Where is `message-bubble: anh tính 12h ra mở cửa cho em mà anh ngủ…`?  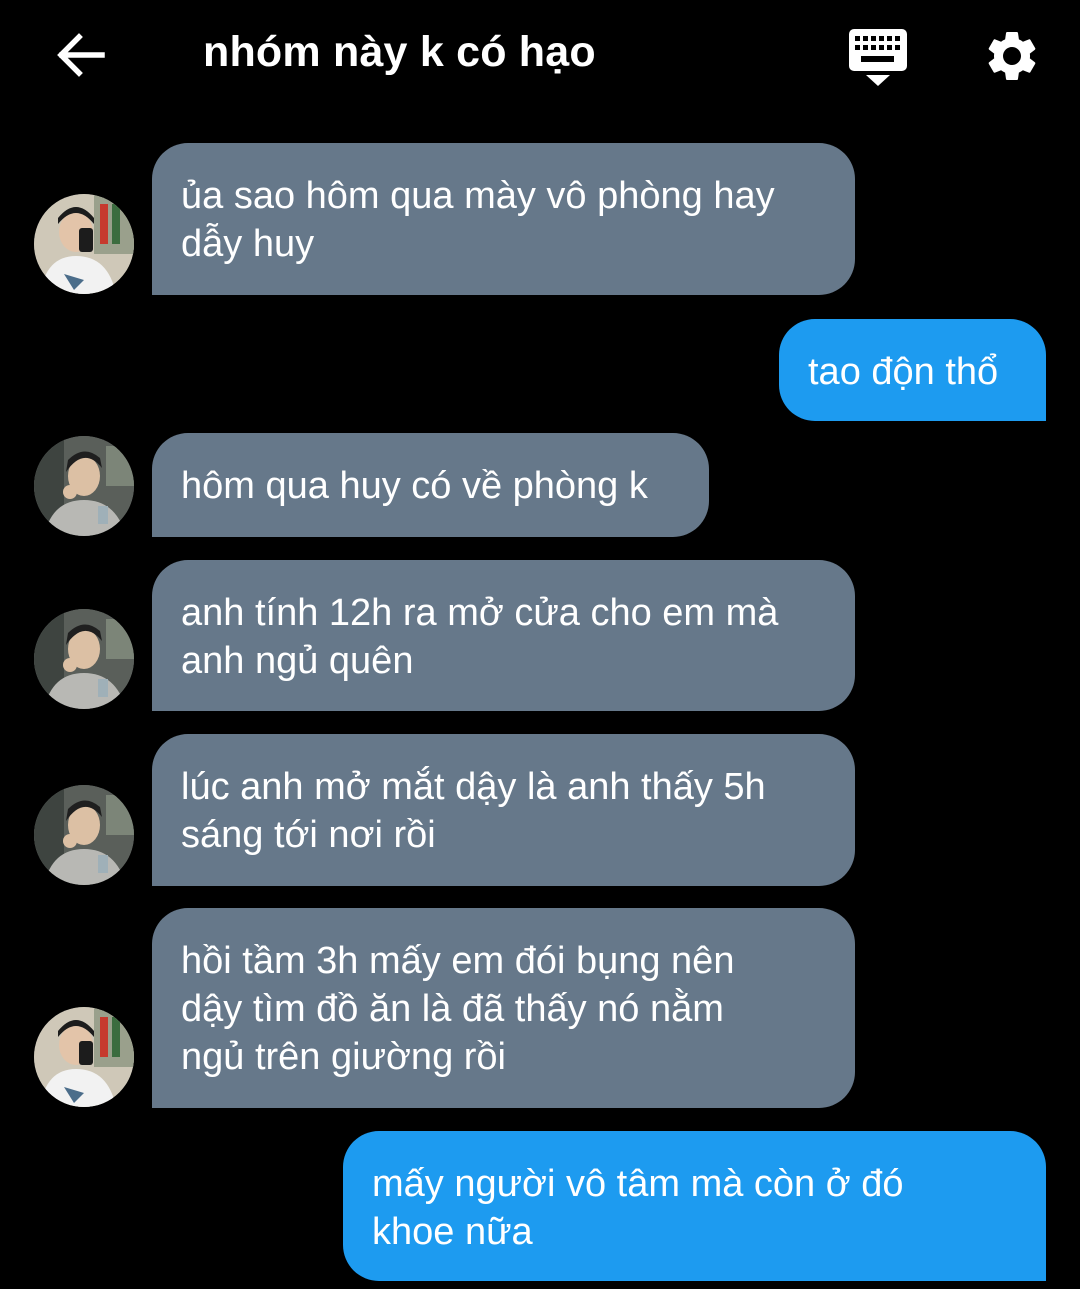
message-bubble: anh tính 12h ra mở cửa cho em mà anh ngủ… is located at coordinates (503, 635).